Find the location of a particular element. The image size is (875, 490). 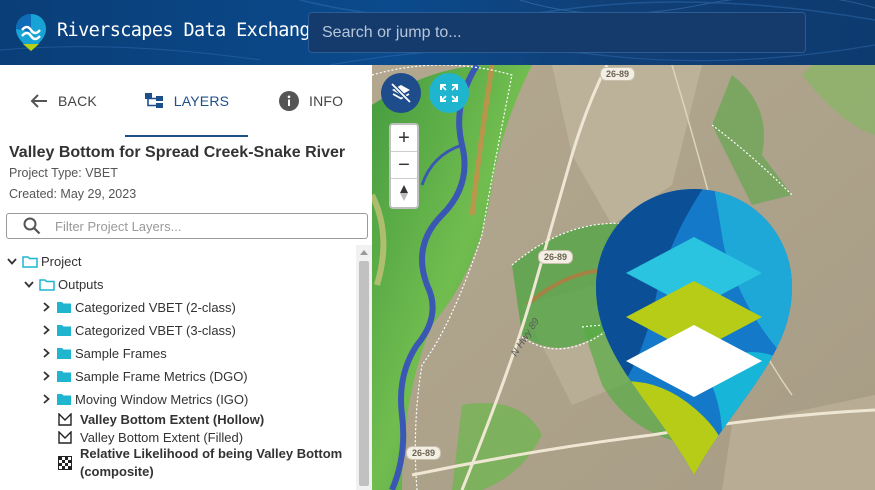

filter-input is located at coordinates (205, 226).